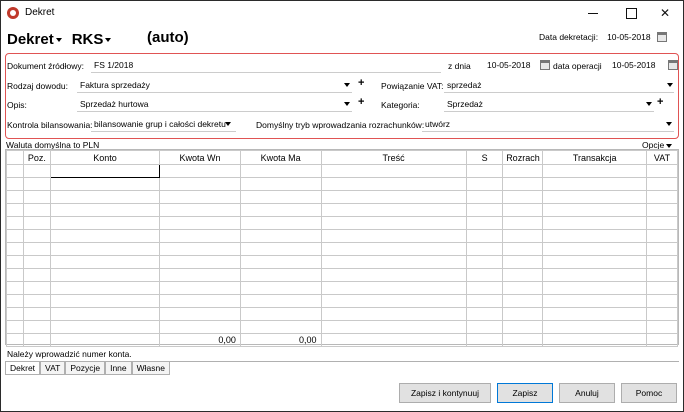 The height and width of the screenshot is (412, 684). What do you see at coordinates (660, 102) in the screenshot?
I see `add-category-button: +` at bounding box center [660, 102].